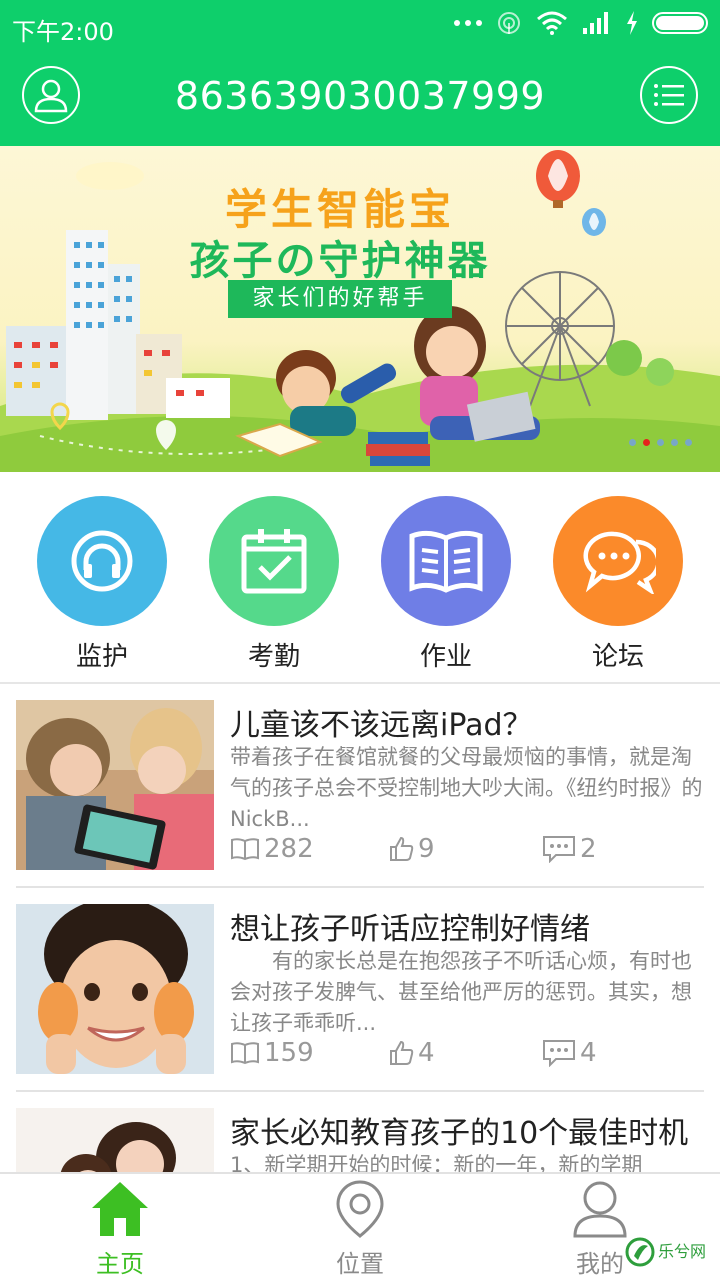 This screenshot has width=720, height=1280. Describe the element at coordinates (445, 657) in the screenshot. I see `feature-homework-label: 作业` at that location.